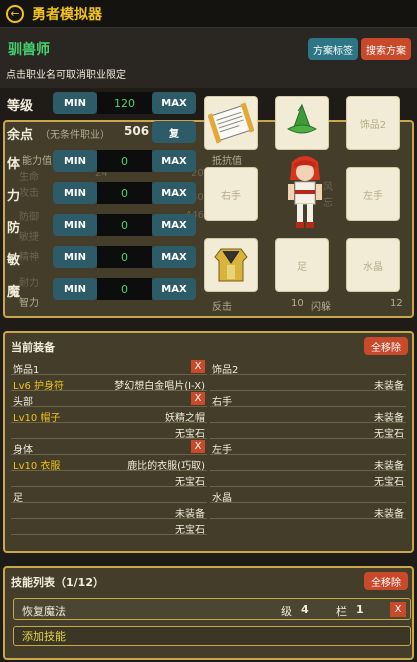 This screenshot has width=417, height=662. I want to click on current-equipment-title: 当前装备, so click(33, 347).